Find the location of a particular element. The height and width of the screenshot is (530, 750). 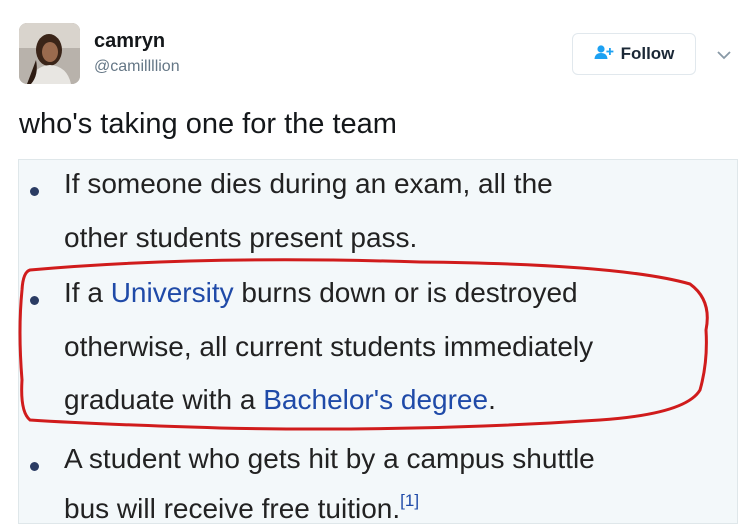

text-segment: . is located at coordinates (492, 399).